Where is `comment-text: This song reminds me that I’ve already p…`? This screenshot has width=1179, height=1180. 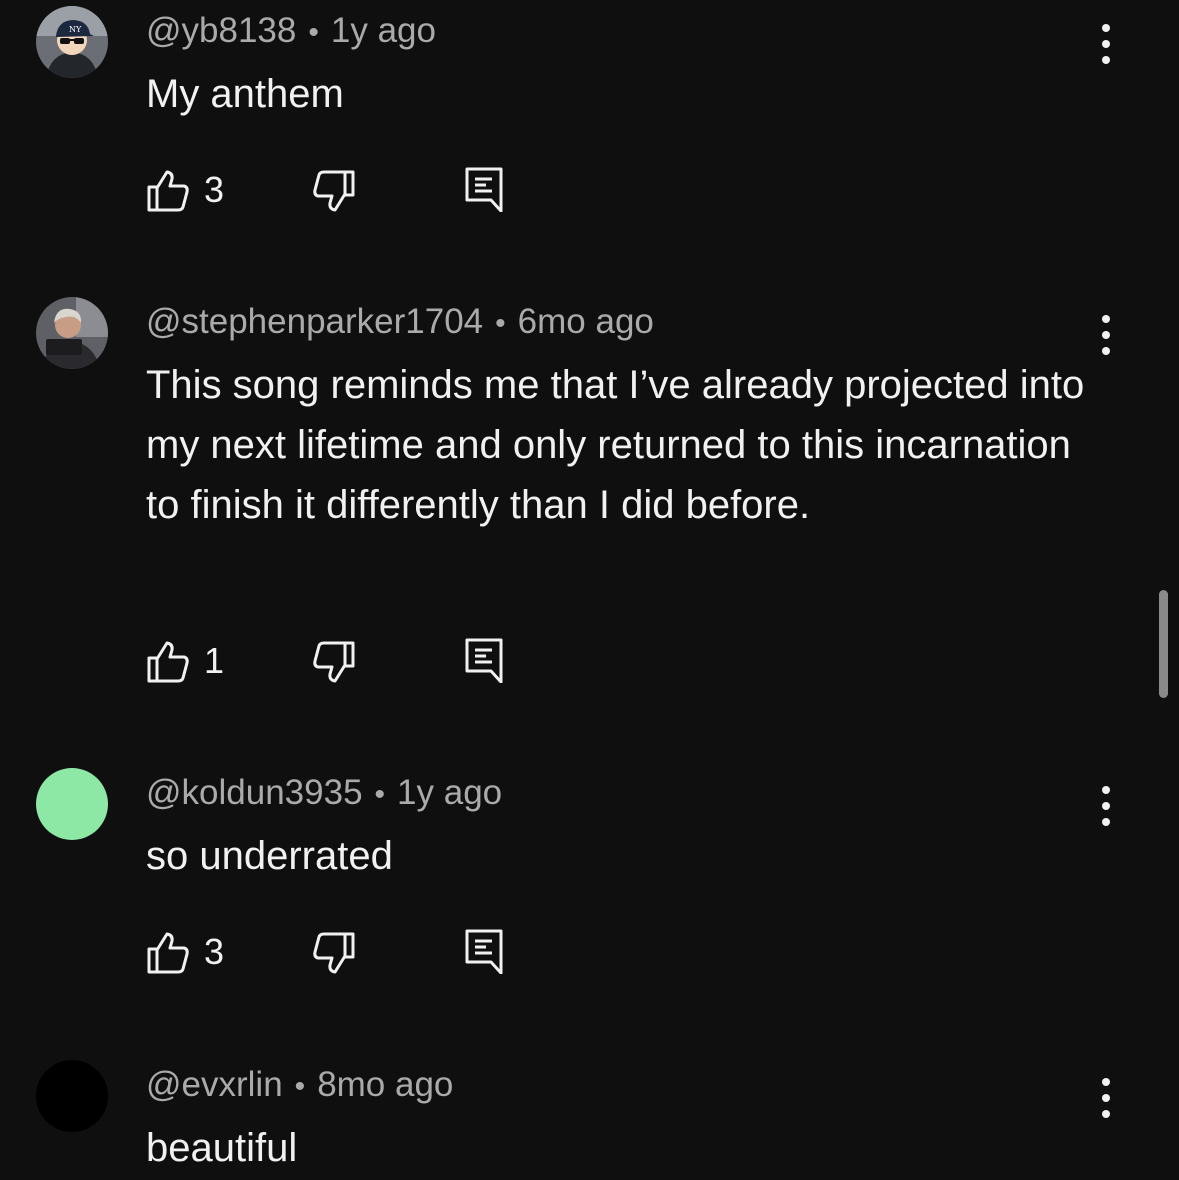
comment-text: This song reminds me that I’ve already p… is located at coordinates (615, 445).